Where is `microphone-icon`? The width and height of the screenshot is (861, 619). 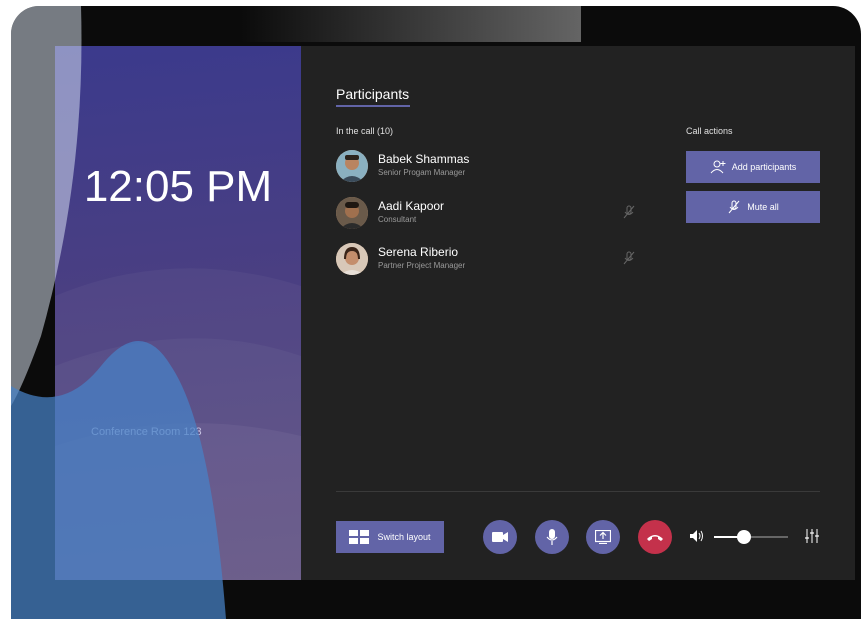 microphone-icon is located at coordinates (552, 537).